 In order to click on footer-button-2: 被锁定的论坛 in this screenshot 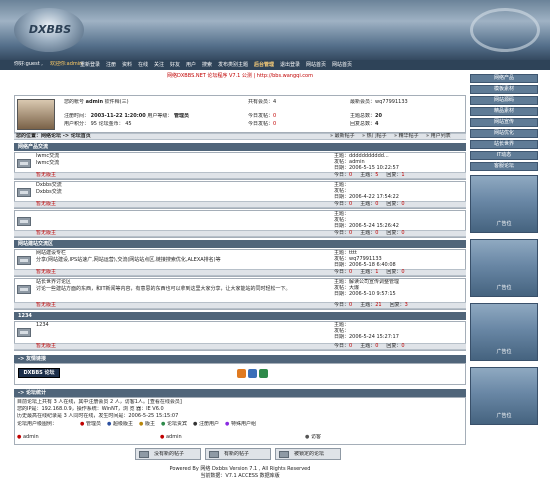, I will do `click(308, 454)`.